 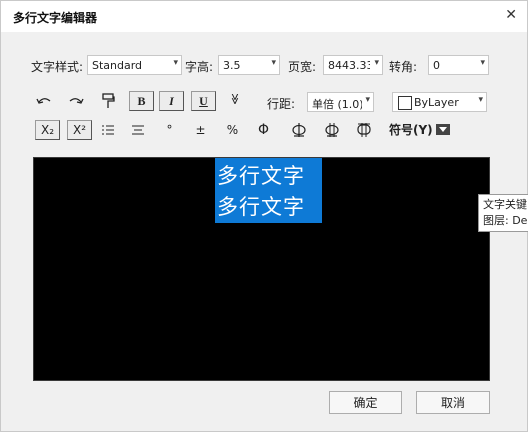 I want to click on subscript-button: X₂, so click(x=47, y=130).